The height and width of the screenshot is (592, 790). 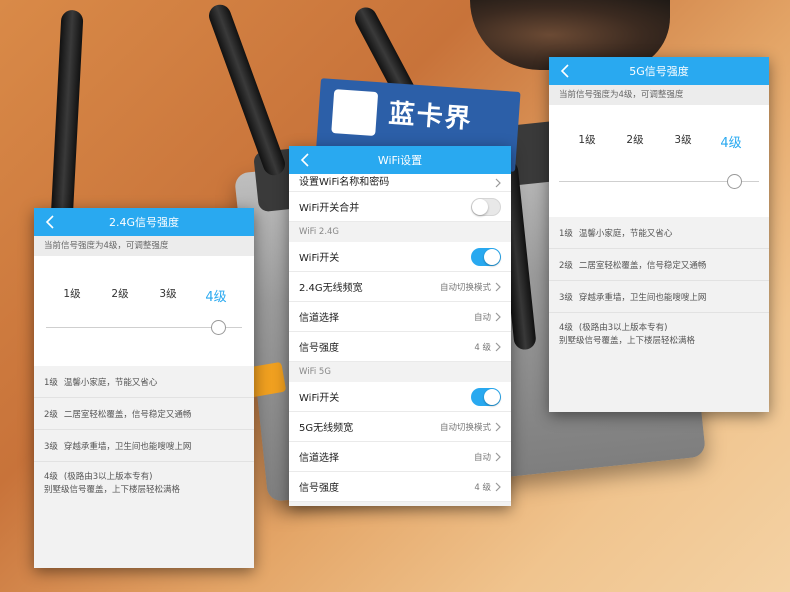 What do you see at coordinates (400, 427) in the screenshot?
I see `bandwidth-5g-row: 5G无线频宽 自动切换模式` at bounding box center [400, 427].